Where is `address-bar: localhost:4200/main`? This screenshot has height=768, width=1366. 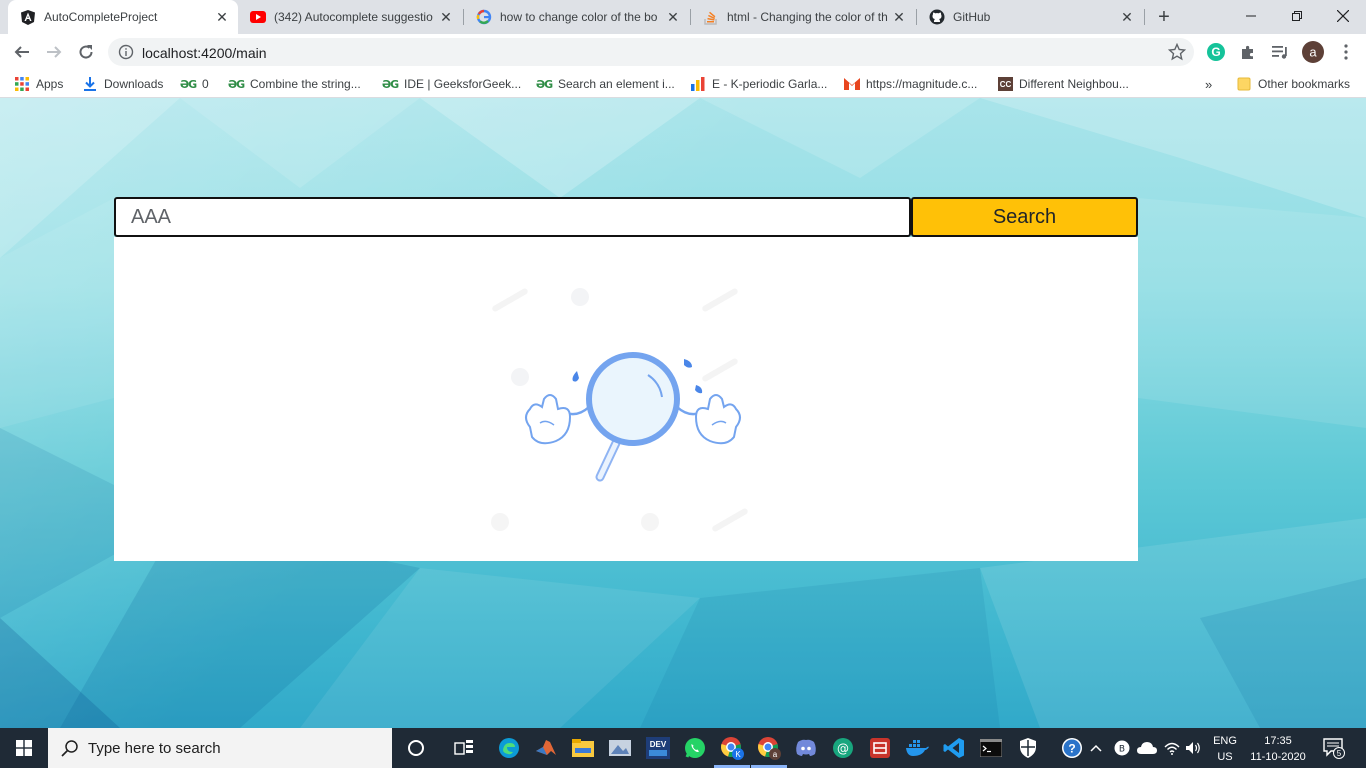
address-bar: localhost:4200/main is located at coordinates (651, 52).